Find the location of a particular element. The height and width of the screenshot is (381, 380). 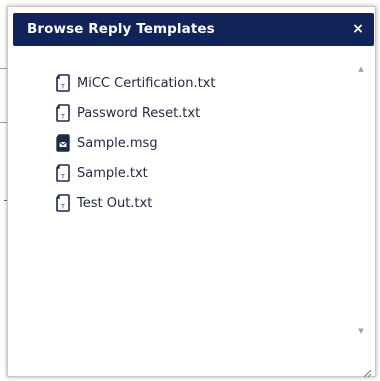

file-name: Sample.txt is located at coordinates (112, 173).